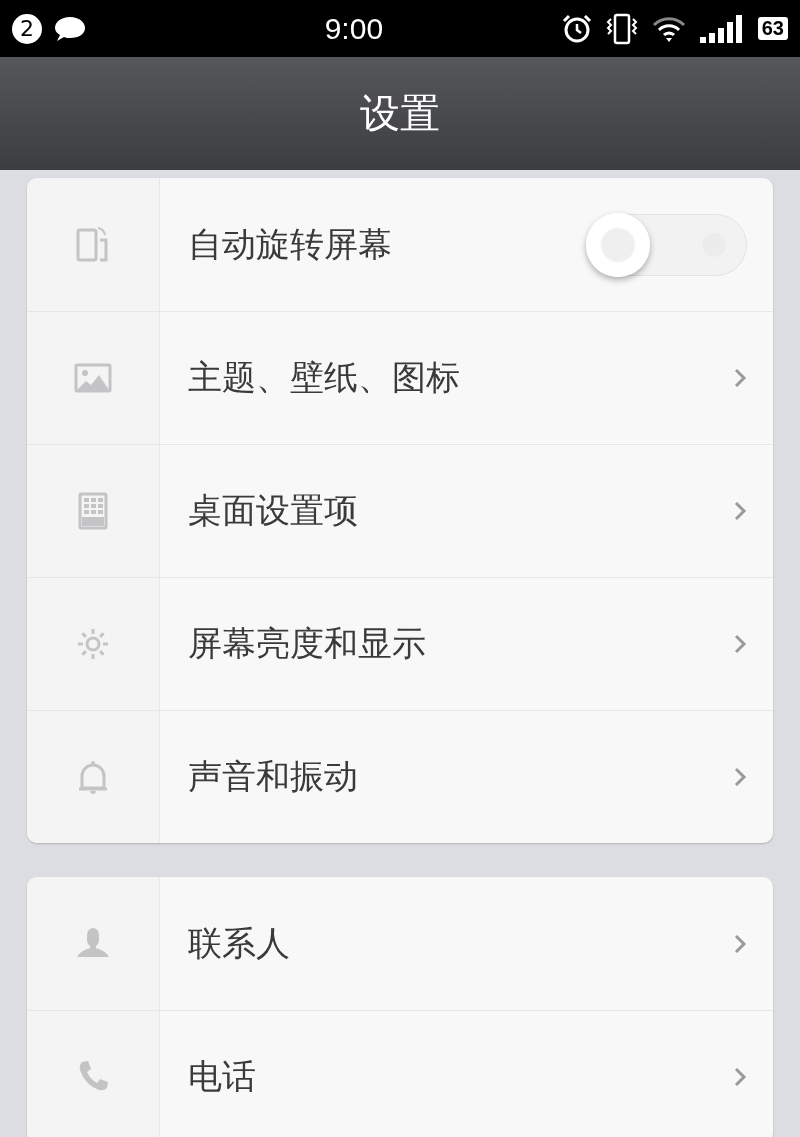 Image resolution: width=800 pixels, height=1137 pixels. What do you see at coordinates (27, 28) in the screenshot?
I see `notification-count: 2` at bounding box center [27, 28].